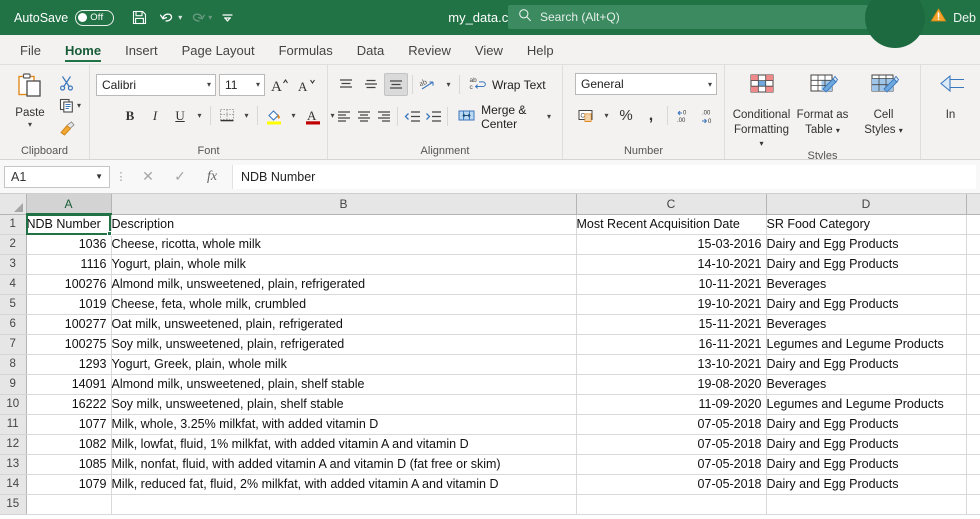 This screenshot has width=980, height=519. Describe the element at coordinates (69, 204) in the screenshot. I see `column-header-a: A` at that location.